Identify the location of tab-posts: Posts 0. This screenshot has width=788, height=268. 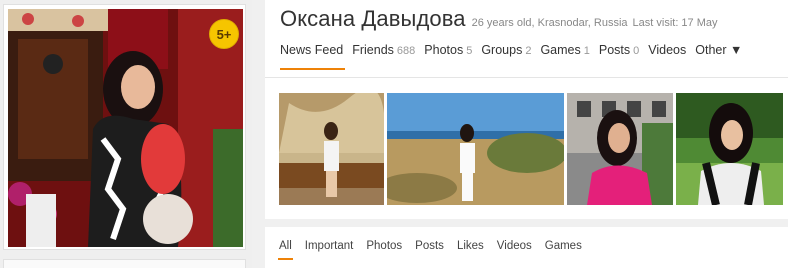
(619, 57).